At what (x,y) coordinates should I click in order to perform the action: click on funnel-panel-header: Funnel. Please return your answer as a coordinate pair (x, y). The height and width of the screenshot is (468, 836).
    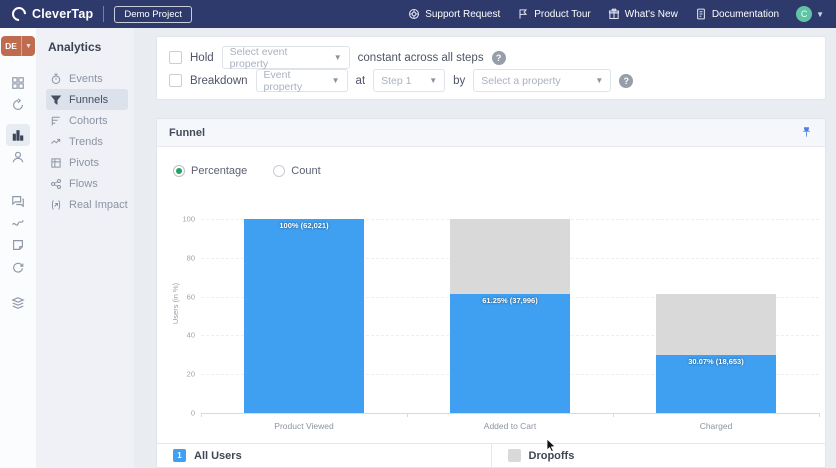
    Looking at the image, I should click on (491, 133).